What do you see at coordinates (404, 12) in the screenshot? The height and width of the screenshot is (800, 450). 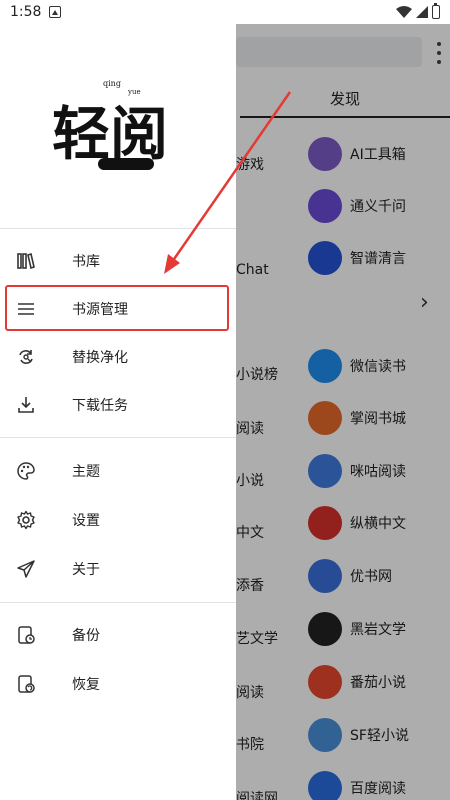 I see `wifi-icon` at bounding box center [404, 12].